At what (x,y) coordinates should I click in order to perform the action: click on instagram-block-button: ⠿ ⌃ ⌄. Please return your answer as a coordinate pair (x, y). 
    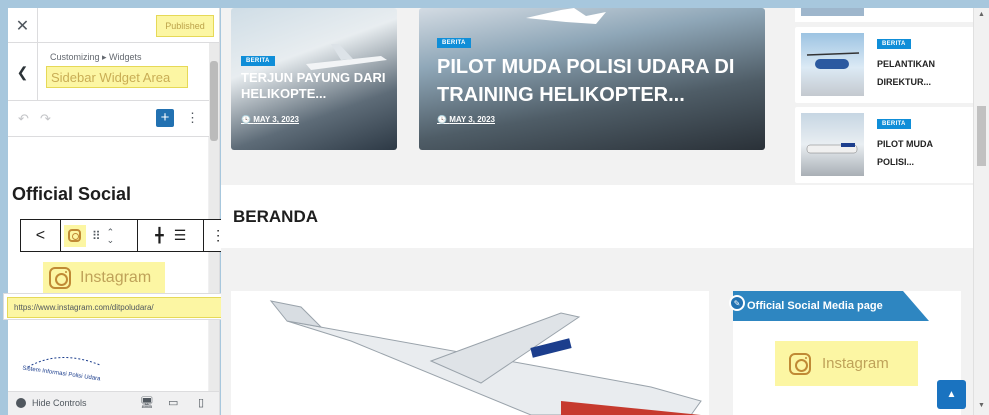
    Looking at the image, I should click on (100, 235).